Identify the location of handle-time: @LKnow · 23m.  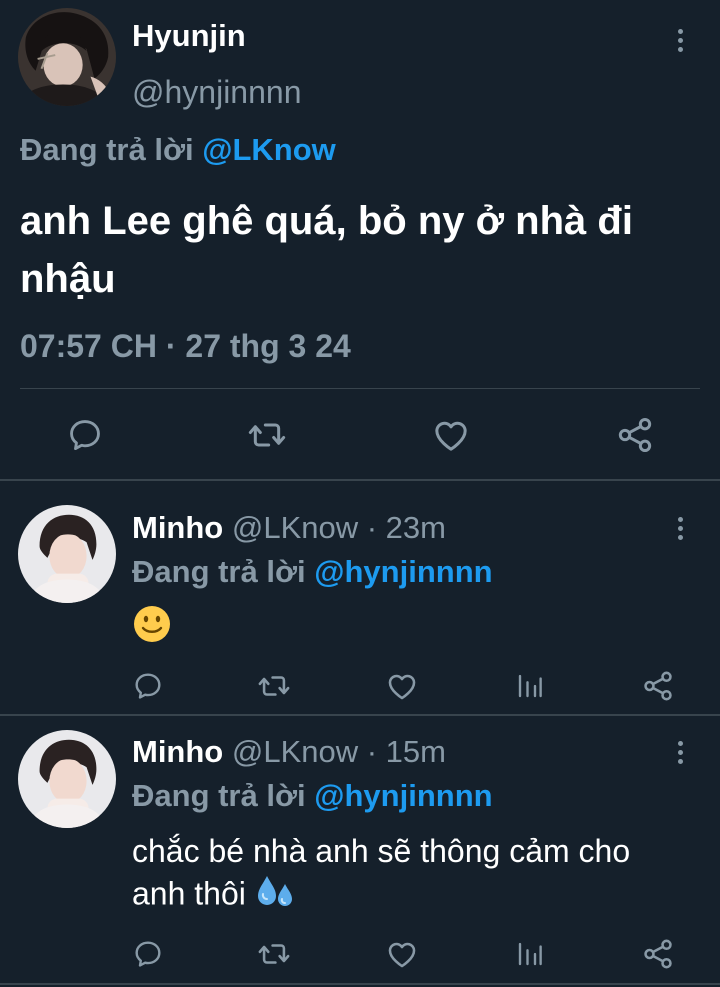
(339, 527).